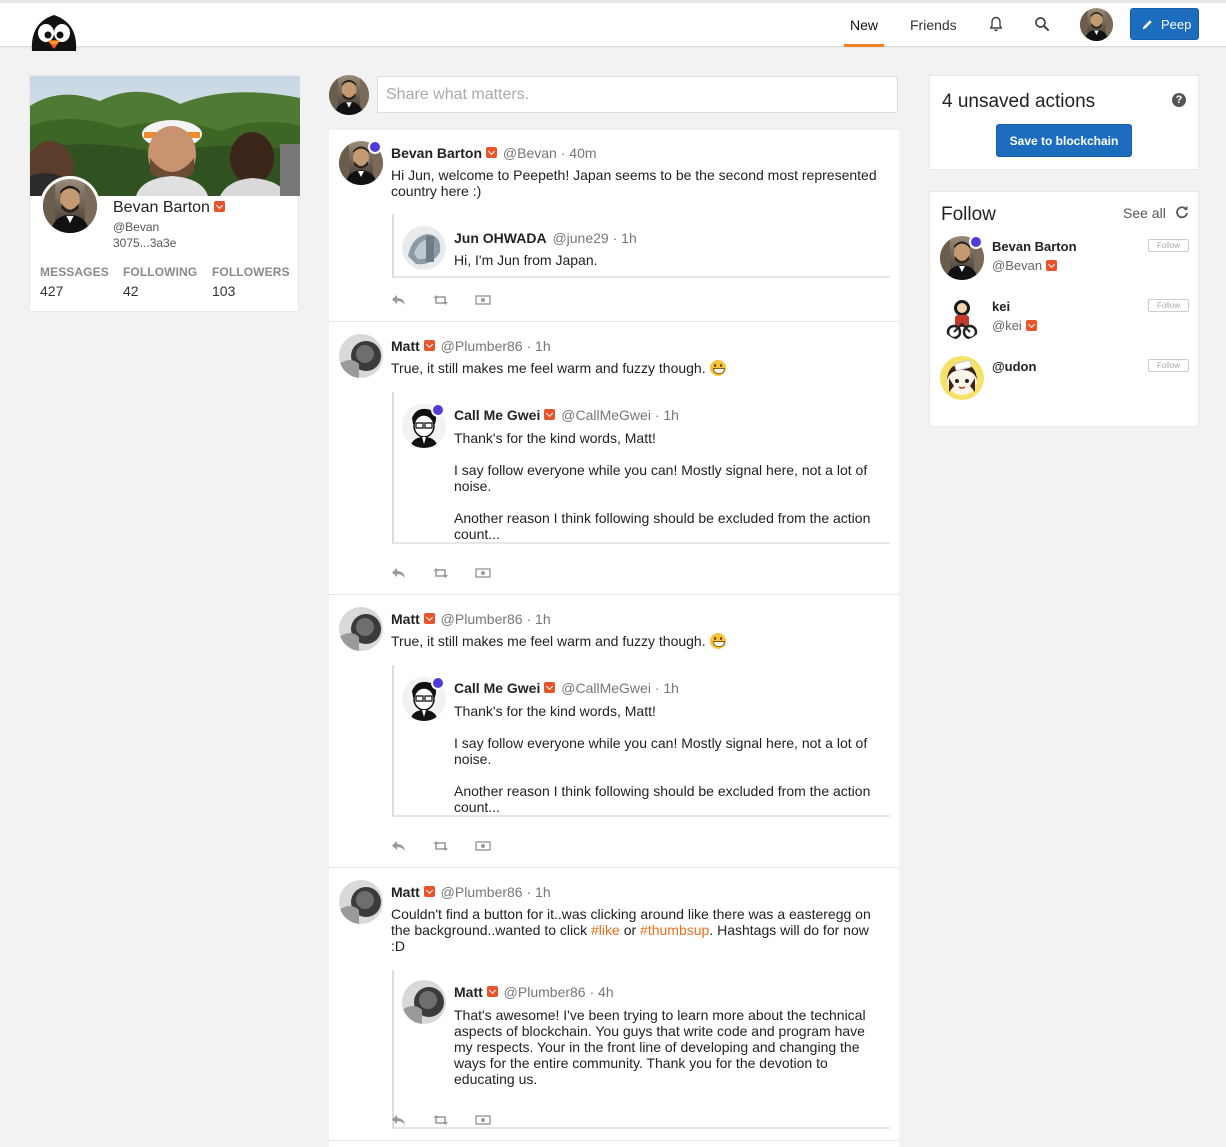  I want to click on post-time: · 40m, so click(579, 153).